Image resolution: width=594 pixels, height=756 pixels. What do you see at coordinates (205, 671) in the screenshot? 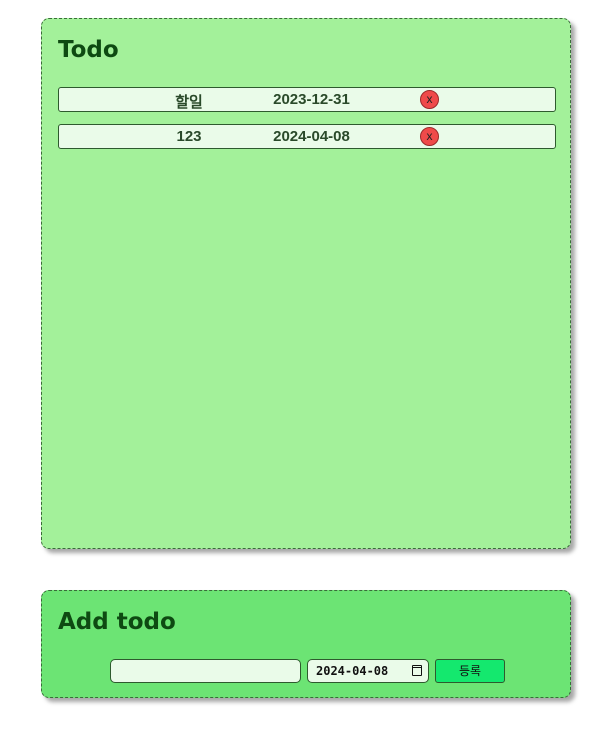
I see `todo-text-input` at bounding box center [205, 671].